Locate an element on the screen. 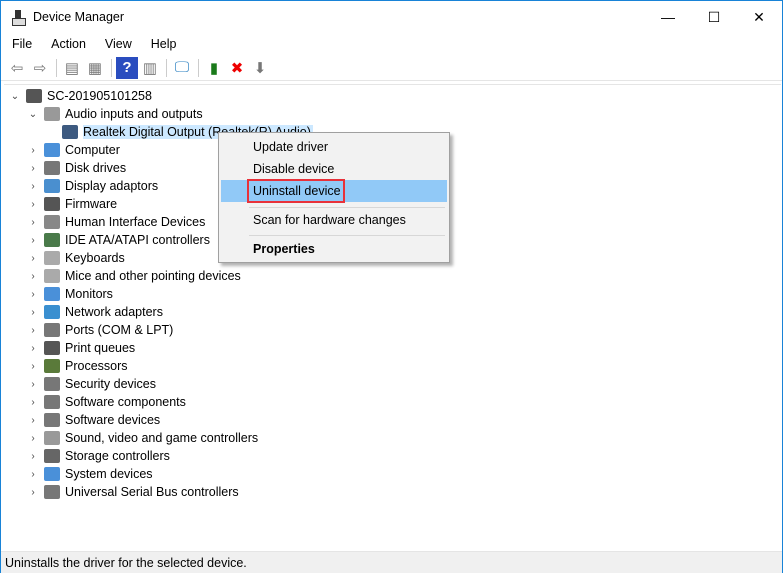 This screenshot has height=574, width=783. tree-item-monitors: › Monitors is located at coordinates (69, 294).